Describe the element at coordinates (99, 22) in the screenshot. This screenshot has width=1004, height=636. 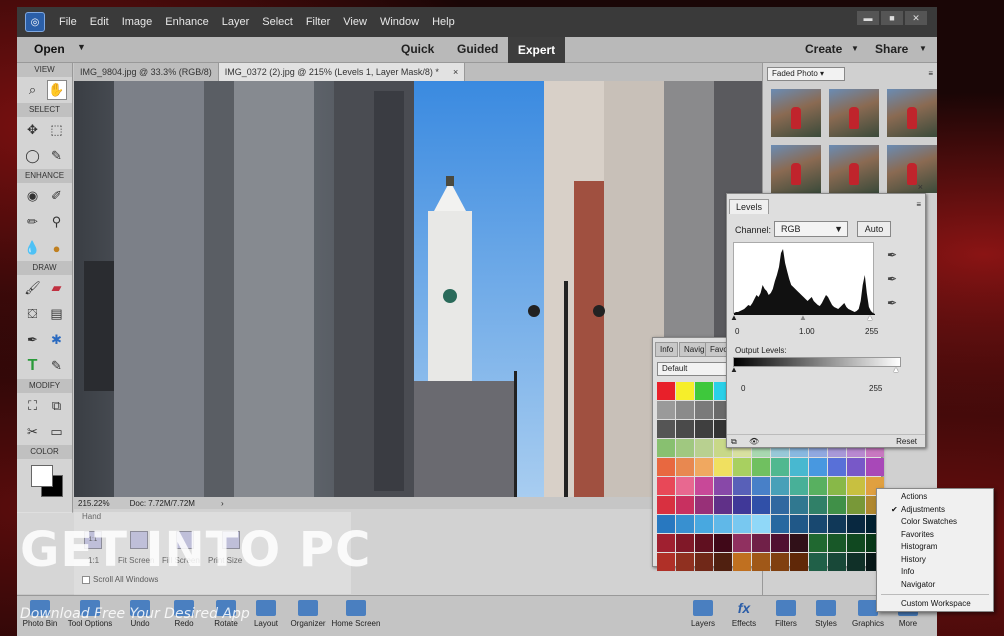
I see `menu-edit: Edit` at that location.